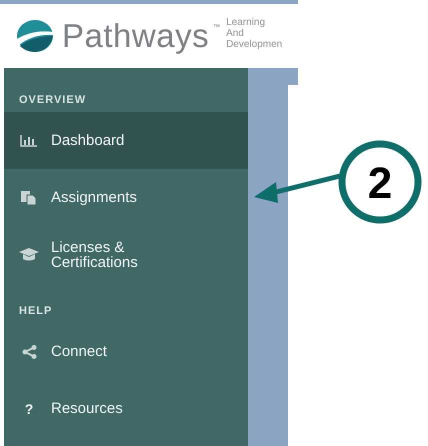  Describe the element at coordinates (29, 351) in the screenshot. I see `share-icon` at that location.